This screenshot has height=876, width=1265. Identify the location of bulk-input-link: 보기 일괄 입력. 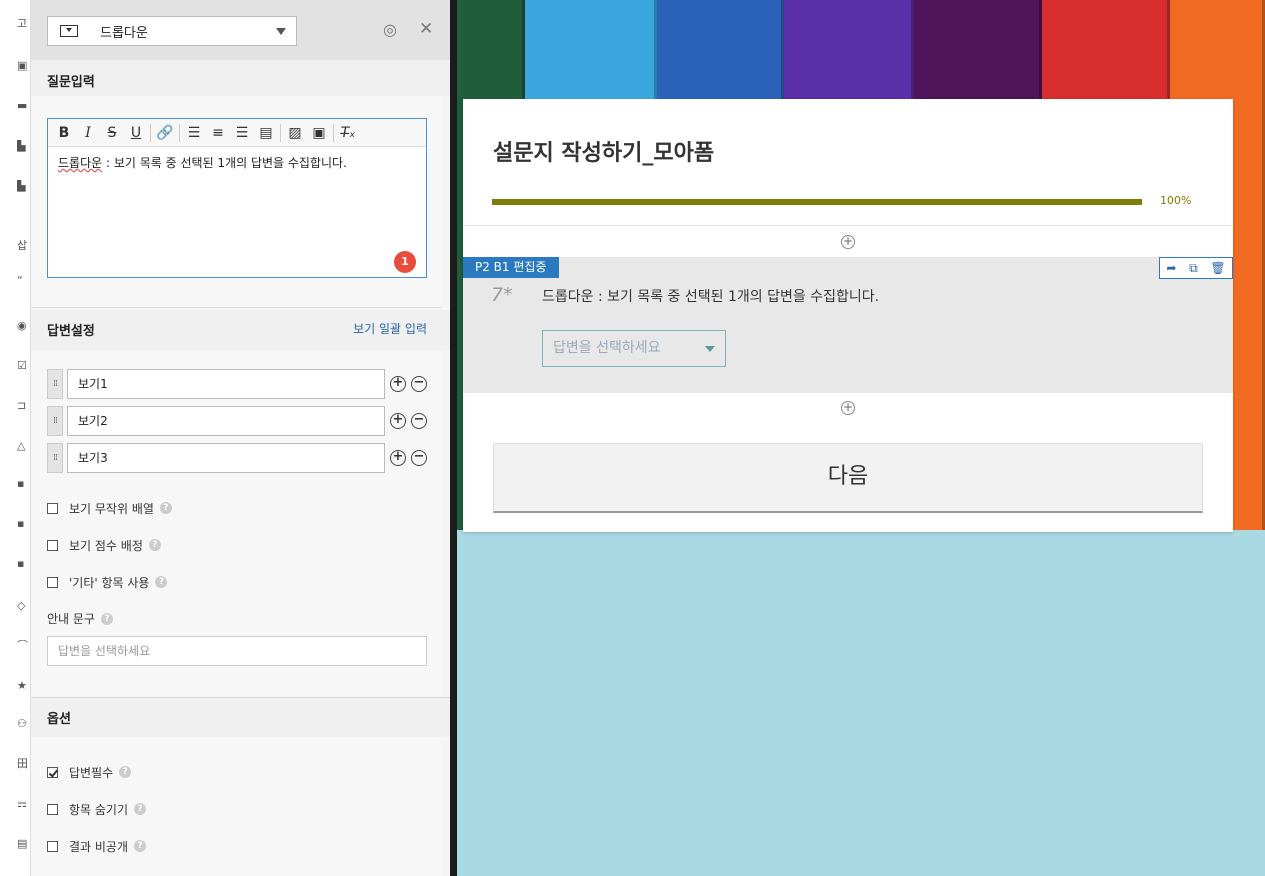
(390, 328).